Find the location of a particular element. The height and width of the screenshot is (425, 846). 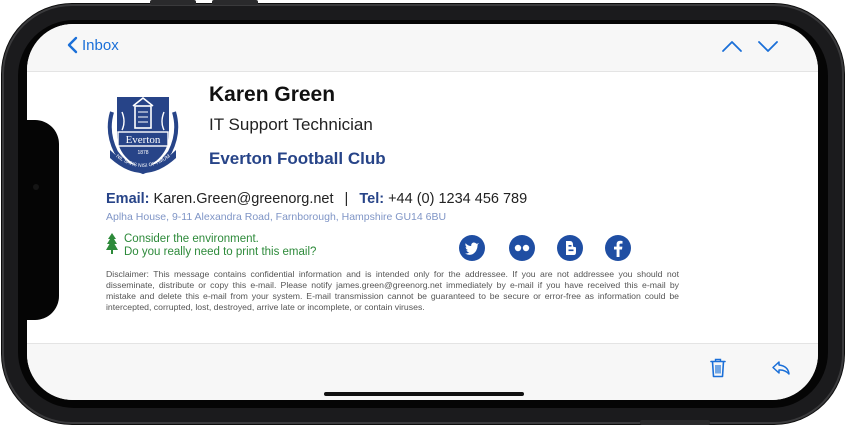

back-to-inbox-button: Inbox is located at coordinates (93, 45).